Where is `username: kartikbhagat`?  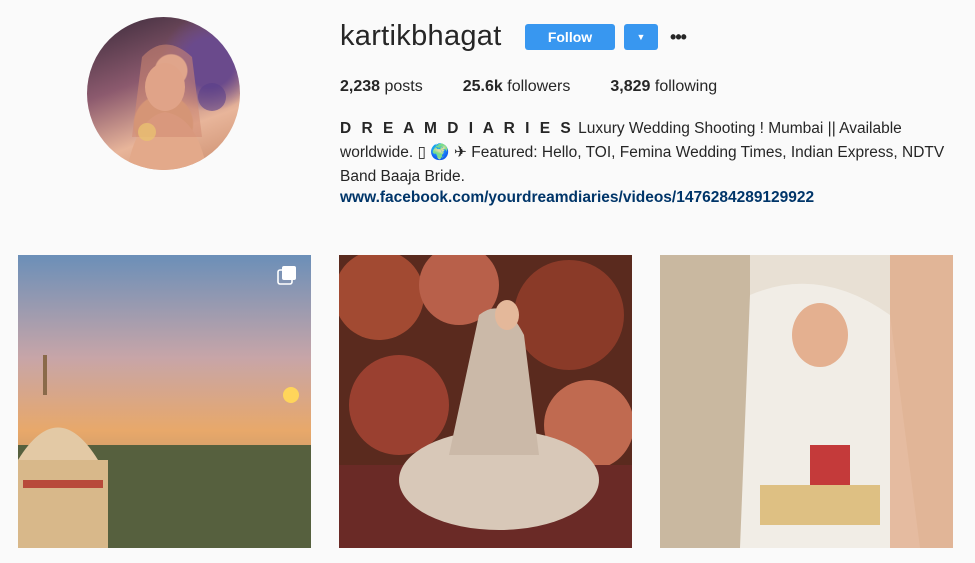
username: kartikbhagat is located at coordinates (421, 36).